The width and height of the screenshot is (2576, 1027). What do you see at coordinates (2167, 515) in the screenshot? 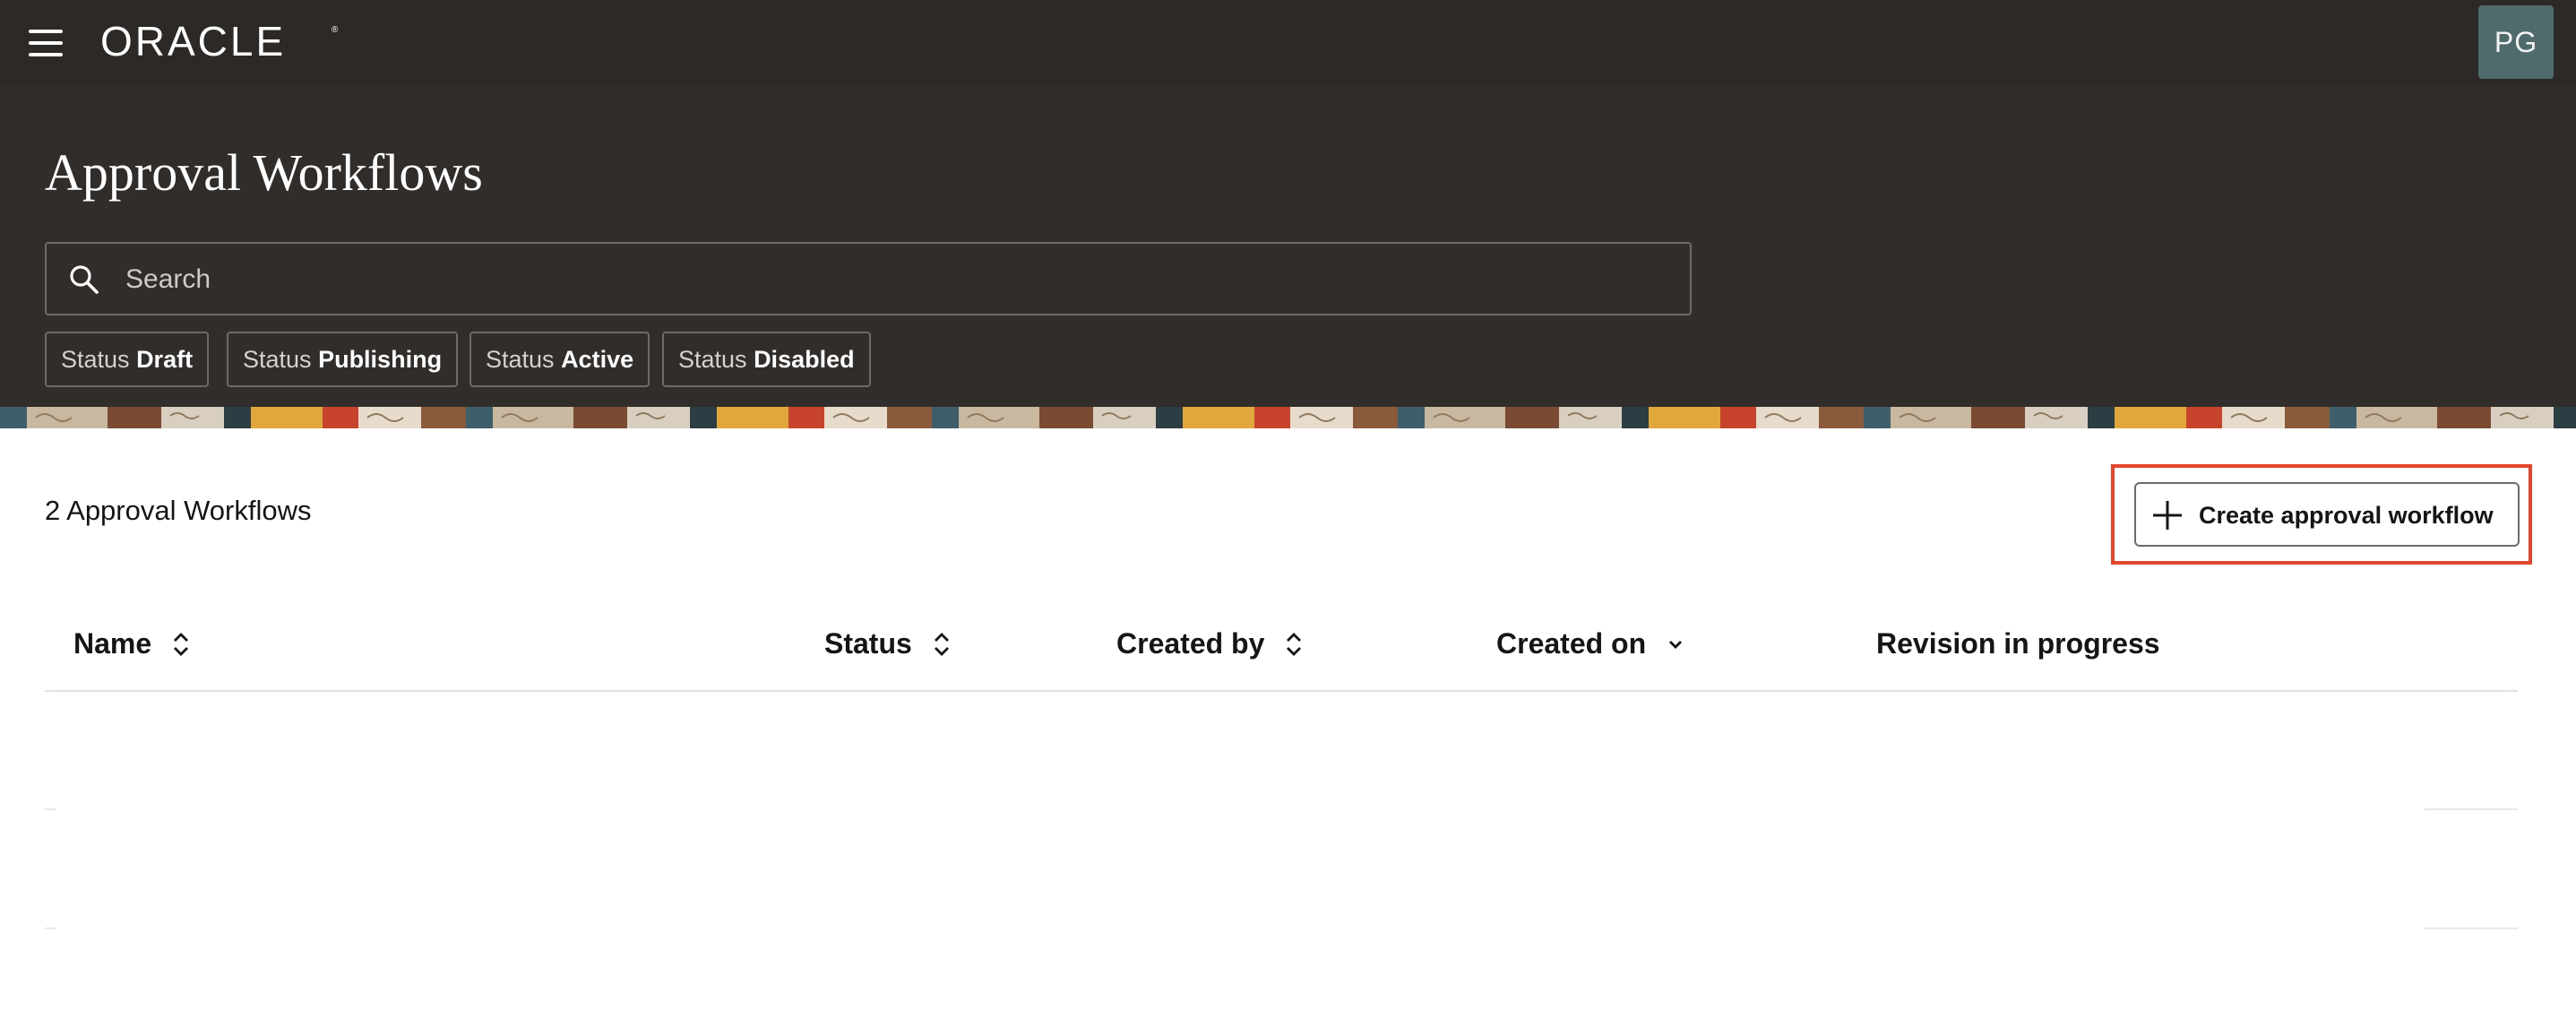
I see `plus-icon` at bounding box center [2167, 515].